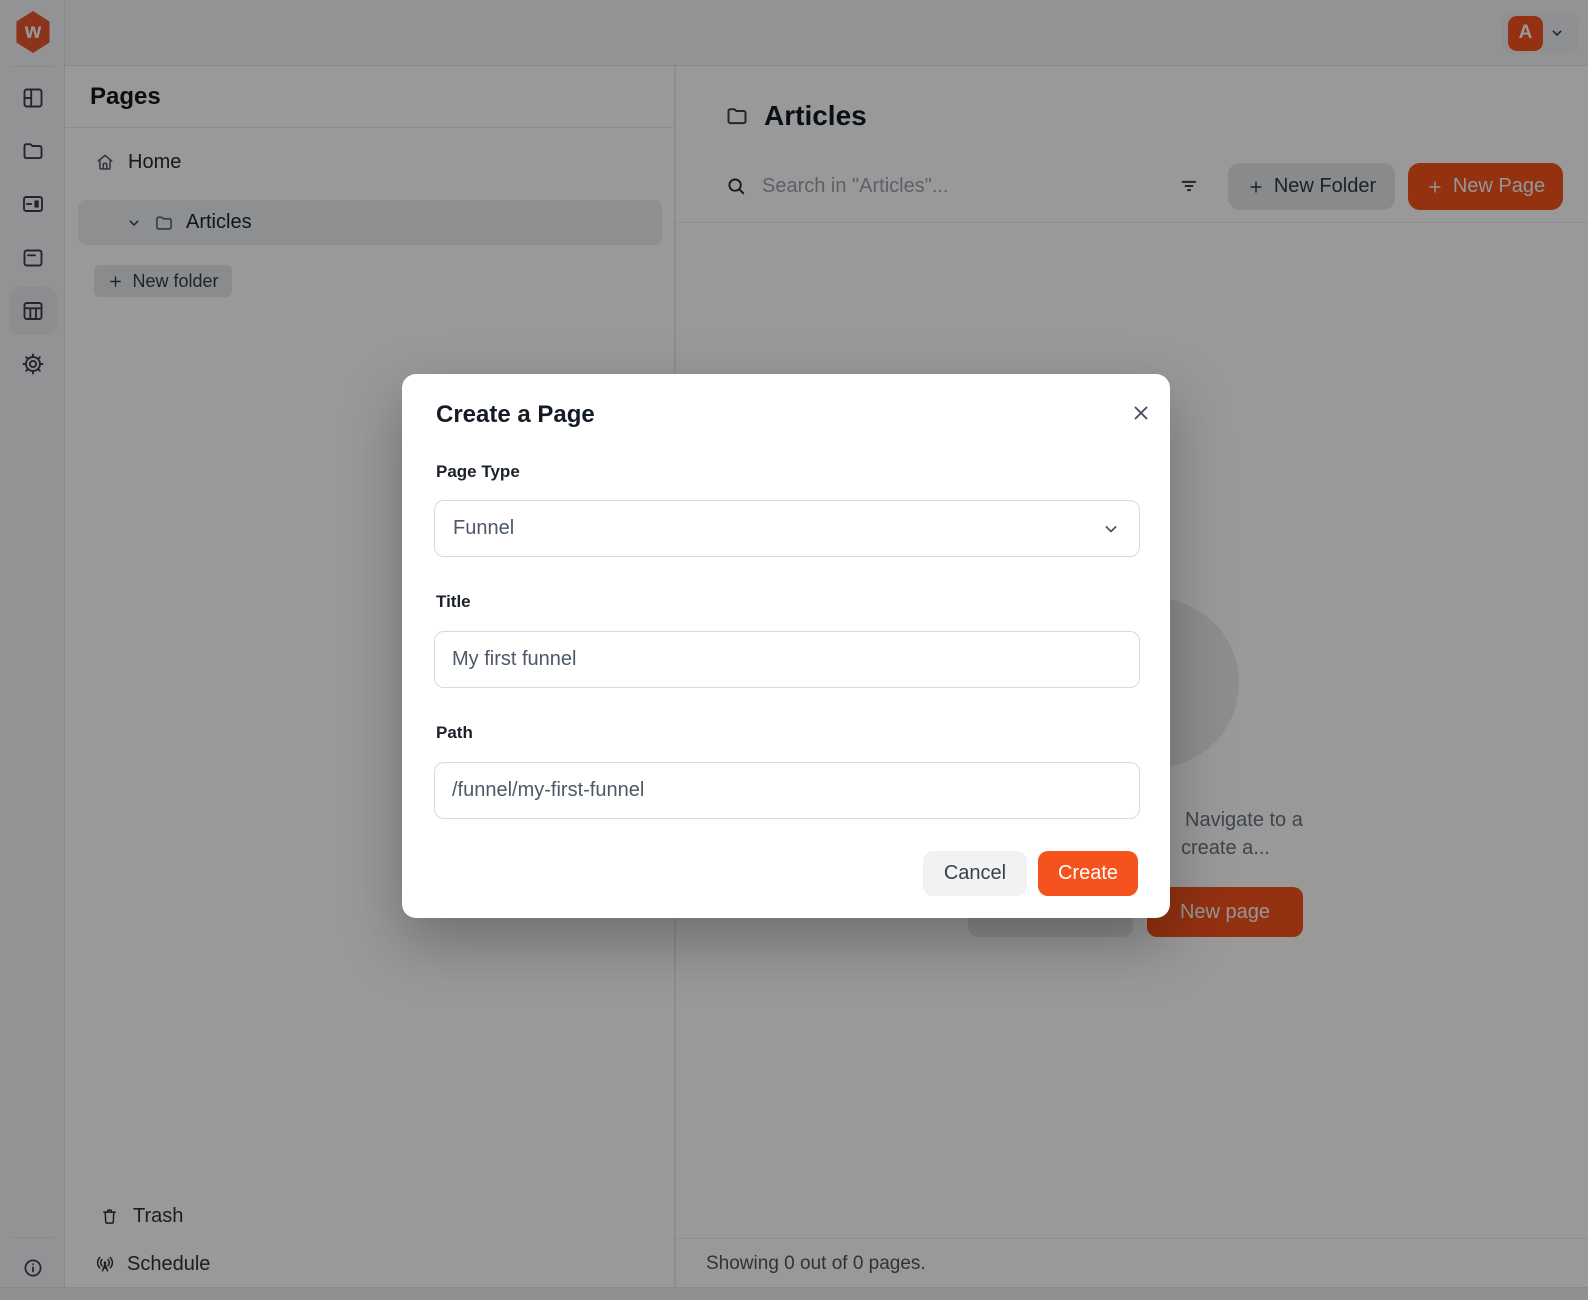 The height and width of the screenshot is (1300, 1588). What do you see at coordinates (787, 528) in the screenshot?
I see `page-type-select: Funnel` at bounding box center [787, 528].